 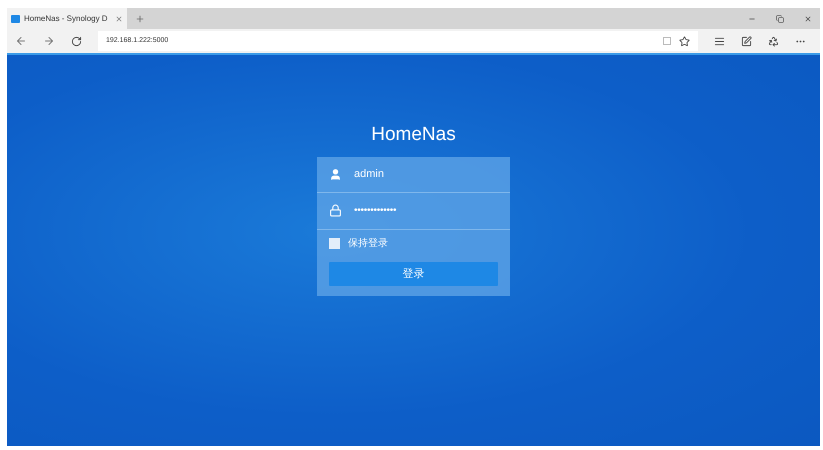 I want to click on browser-tab: HomeNas - Synology D, so click(x=67, y=18).